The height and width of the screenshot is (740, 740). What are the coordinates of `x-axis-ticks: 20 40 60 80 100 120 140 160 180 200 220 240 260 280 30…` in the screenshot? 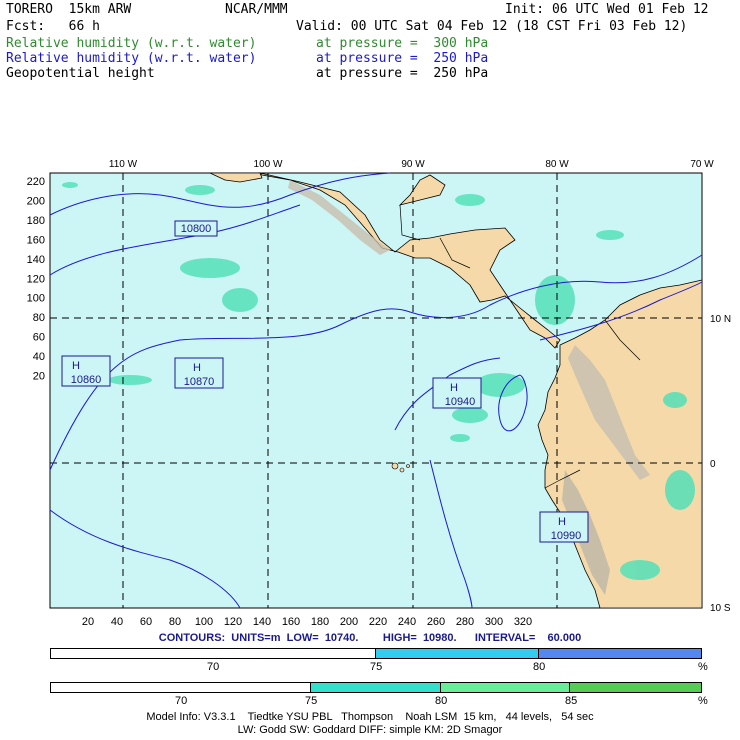 It's located at (307, 622).